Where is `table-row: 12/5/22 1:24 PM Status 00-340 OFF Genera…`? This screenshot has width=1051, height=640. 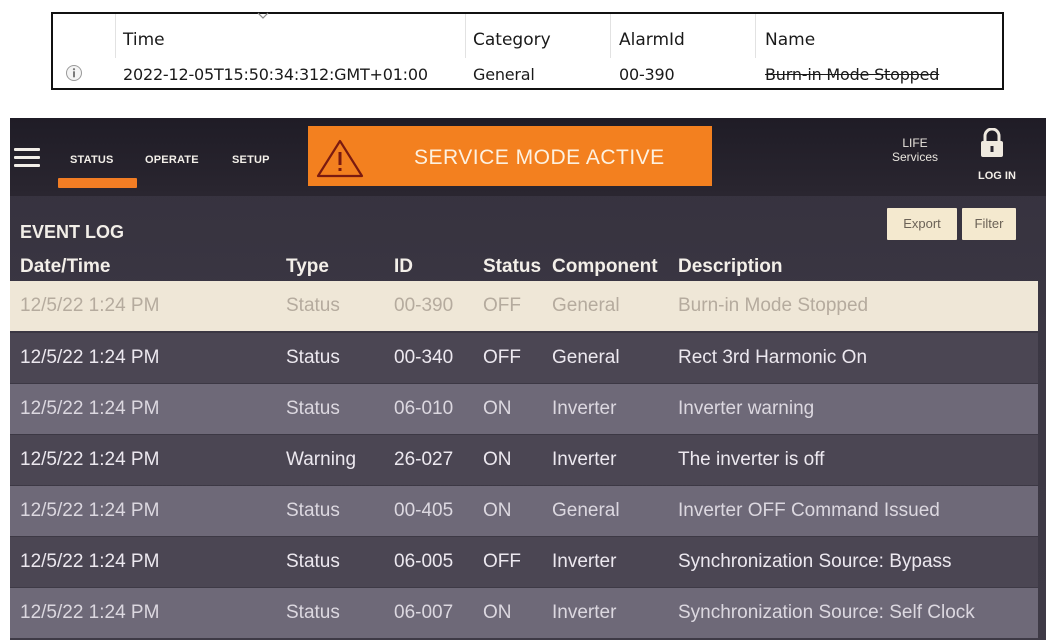 table-row: 12/5/22 1:24 PM Status 00-340 OFF Genera… is located at coordinates (524, 358).